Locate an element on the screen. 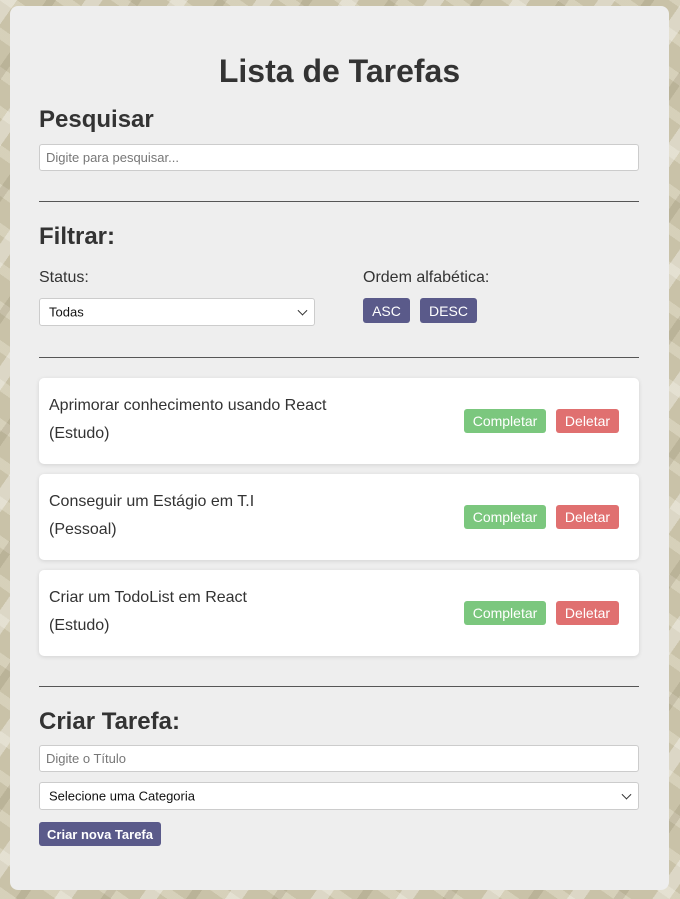 The image size is (680, 899). filter-heading: Filtrar: is located at coordinates (77, 236).